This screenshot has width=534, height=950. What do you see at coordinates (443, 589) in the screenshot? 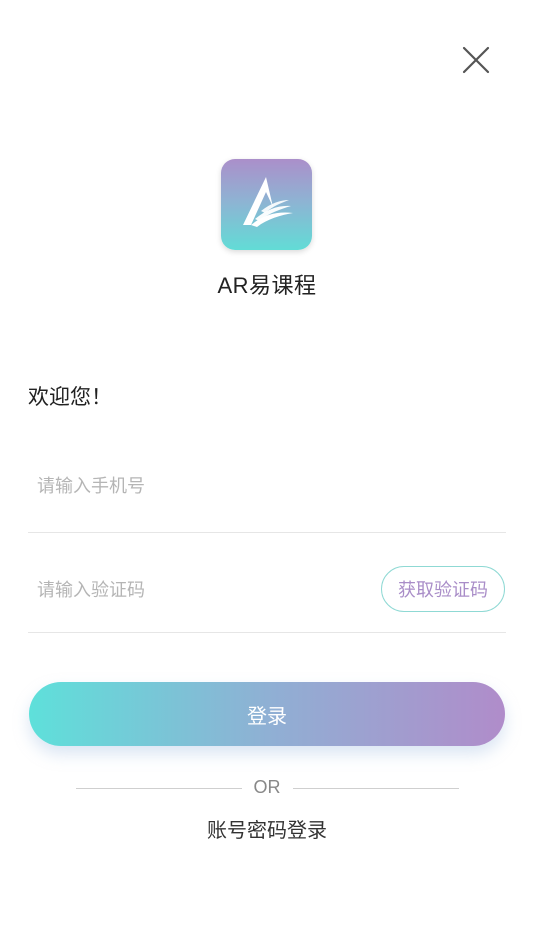
I see `get-code-button: 获取验证码` at bounding box center [443, 589].